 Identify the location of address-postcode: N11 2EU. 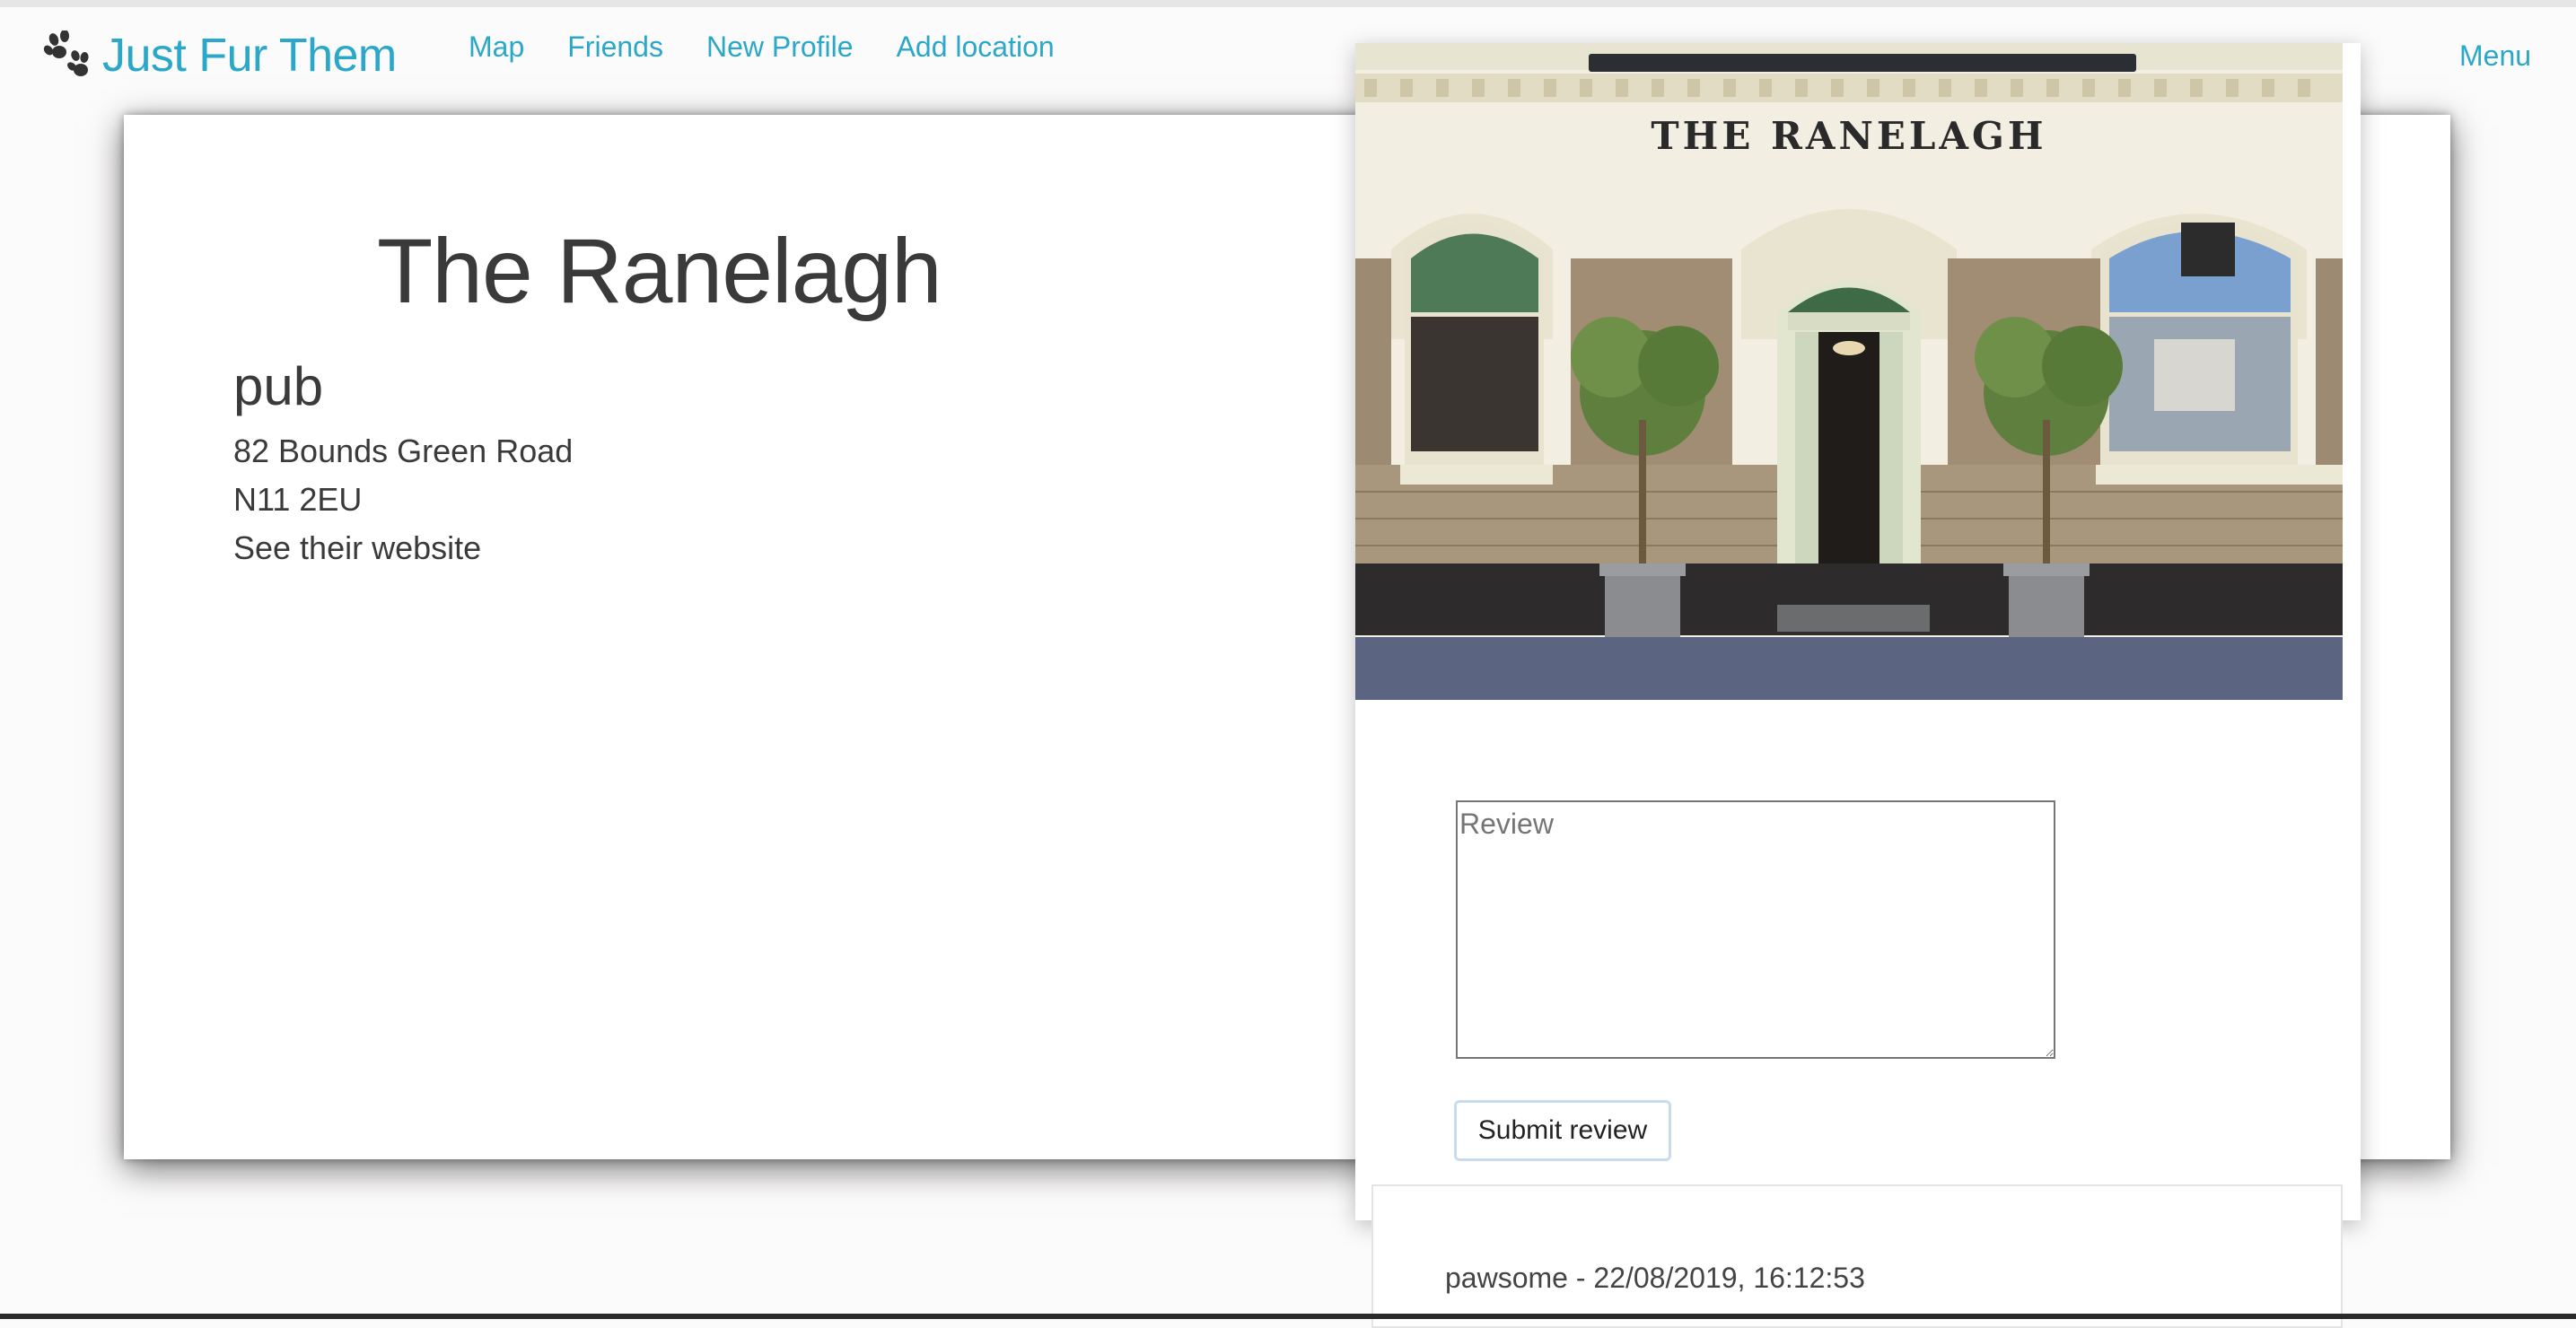
(298, 500).